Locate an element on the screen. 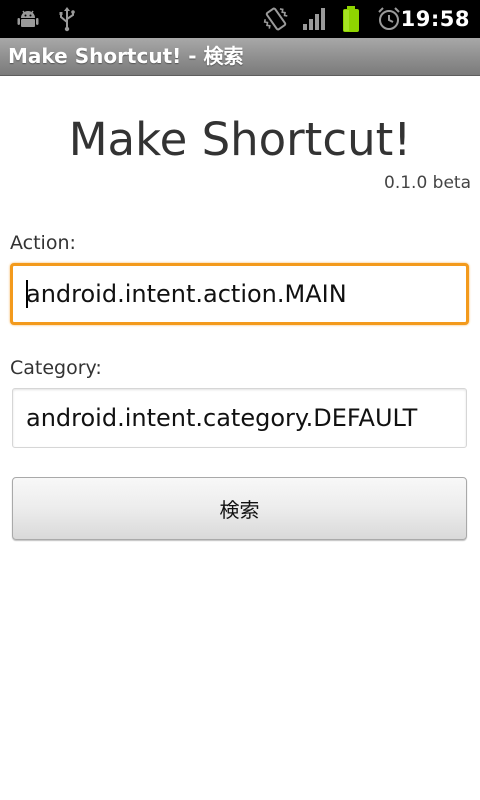 Image resolution: width=480 pixels, height=800 pixels. category-input-value: android.intent.category.DEFAULT is located at coordinates (222, 418).